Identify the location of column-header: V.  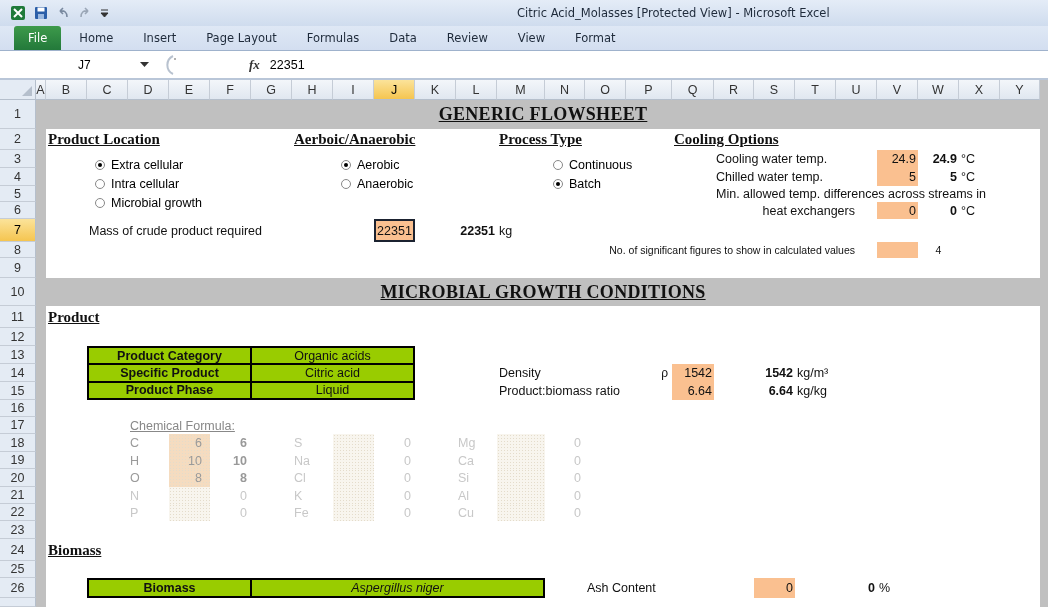
(897, 90).